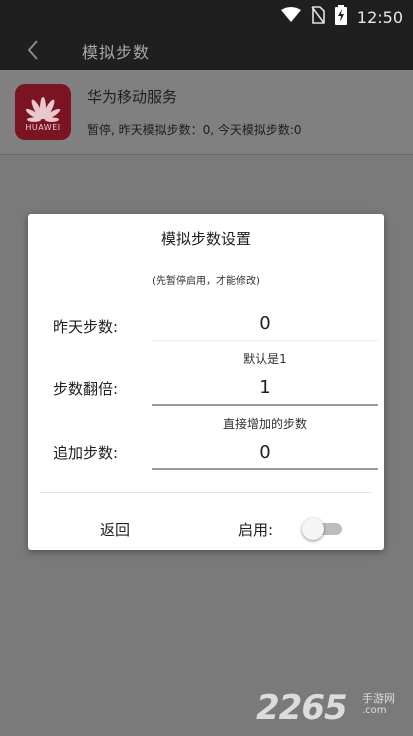 Image resolution: width=413 pixels, height=736 pixels. What do you see at coordinates (256, 530) in the screenshot?
I see `enable-label: 启用:` at bounding box center [256, 530].